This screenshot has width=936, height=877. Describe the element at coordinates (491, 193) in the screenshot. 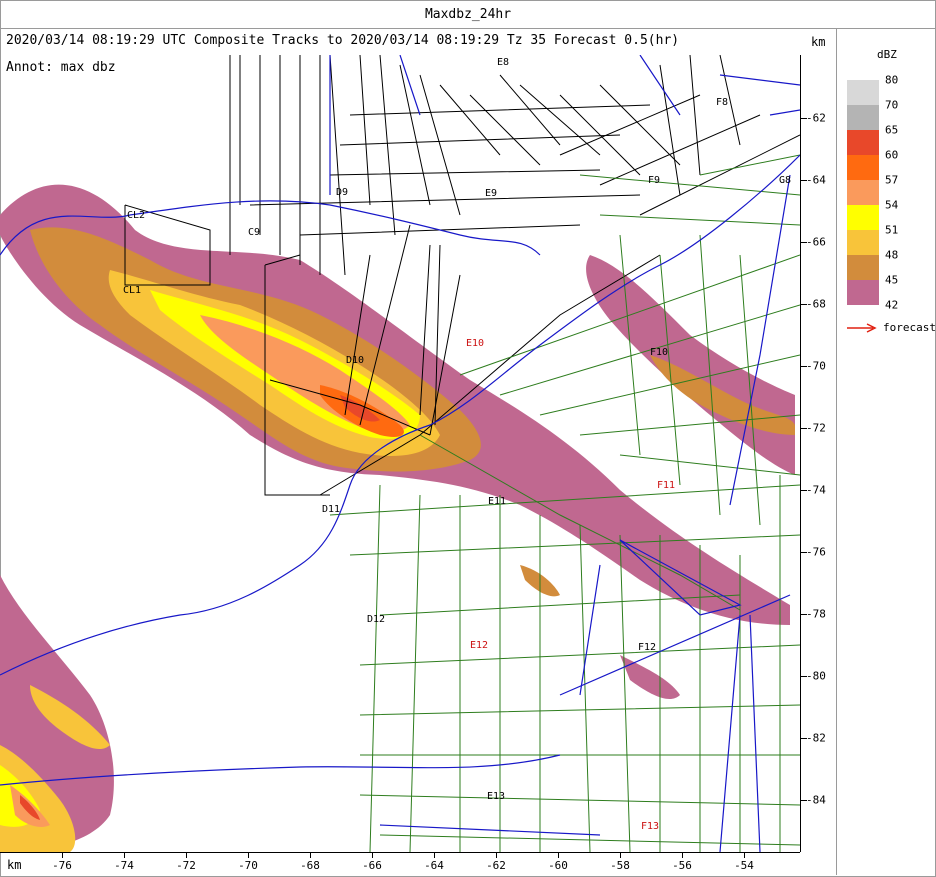

I see `cell-label-E9: E9` at that location.